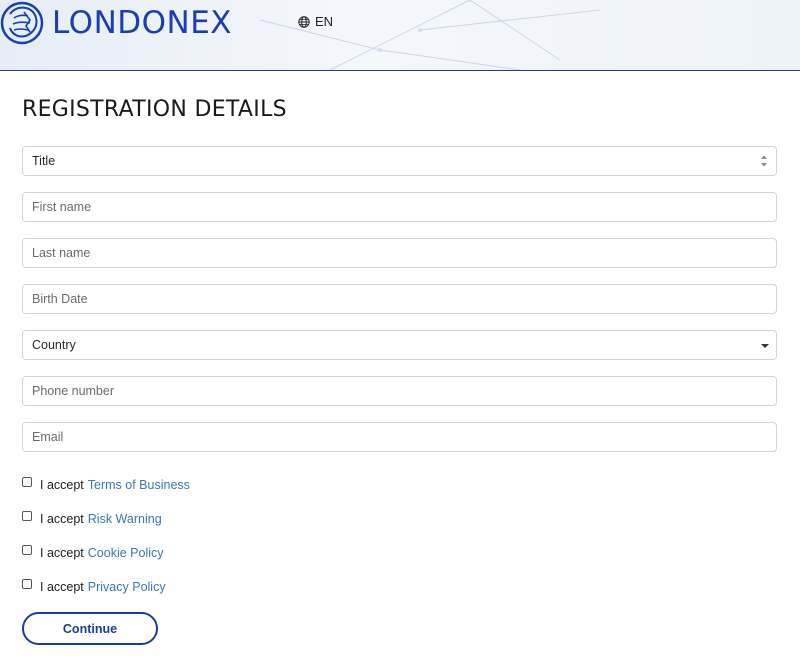 The width and height of the screenshot is (800, 656). Describe the element at coordinates (400, 35) in the screenshot. I see `site-header: LONDONEX EN` at that location.